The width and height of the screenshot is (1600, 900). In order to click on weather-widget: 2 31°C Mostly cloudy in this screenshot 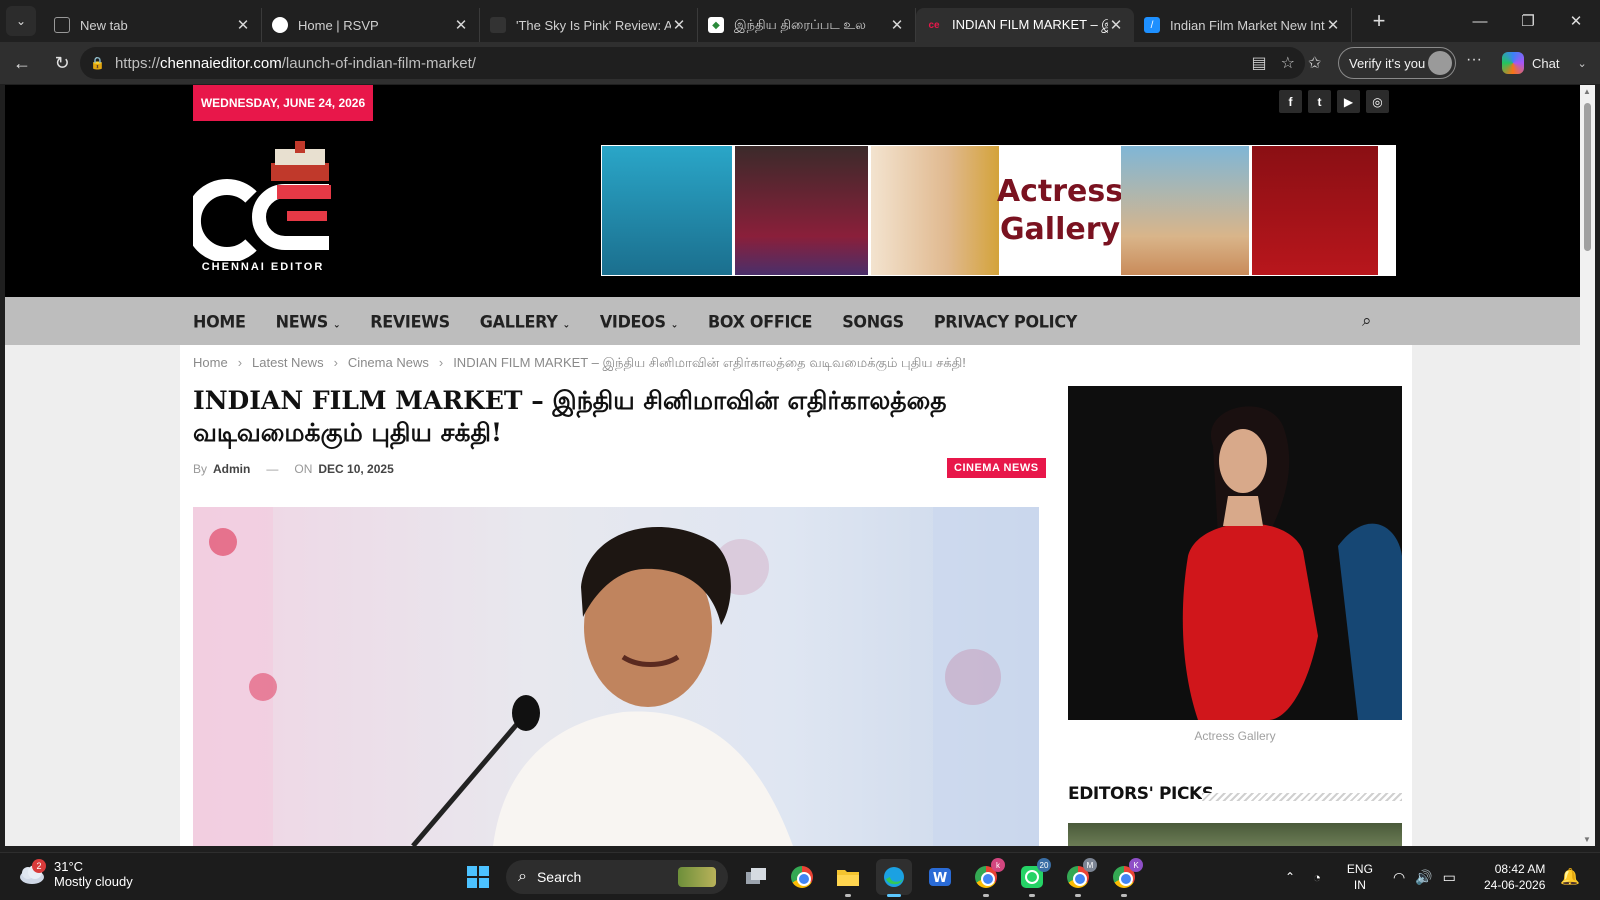, I will do `click(75, 874)`.